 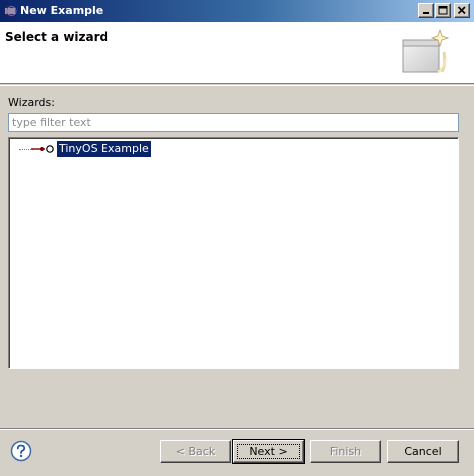 I want to click on window-title: New Example, so click(x=62, y=10).